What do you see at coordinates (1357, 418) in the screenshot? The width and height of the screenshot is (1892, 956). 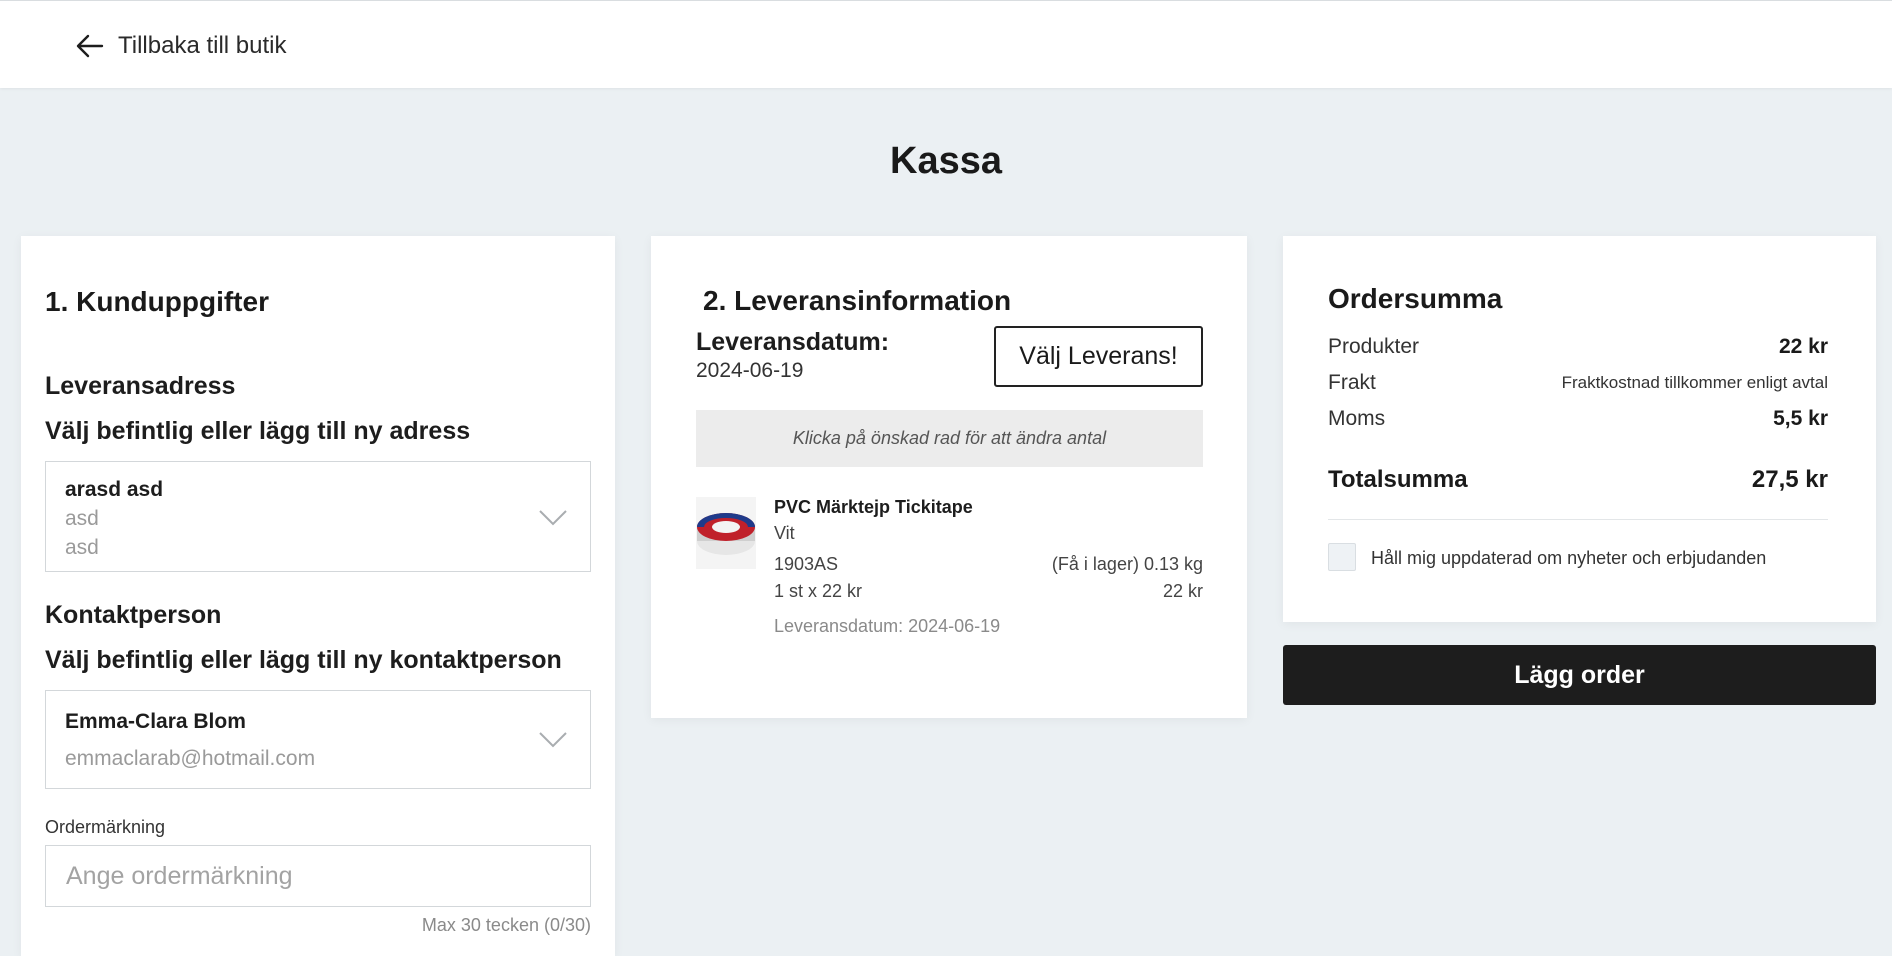 I see `summary-row-label: Moms` at bounding box center [1357, 418].